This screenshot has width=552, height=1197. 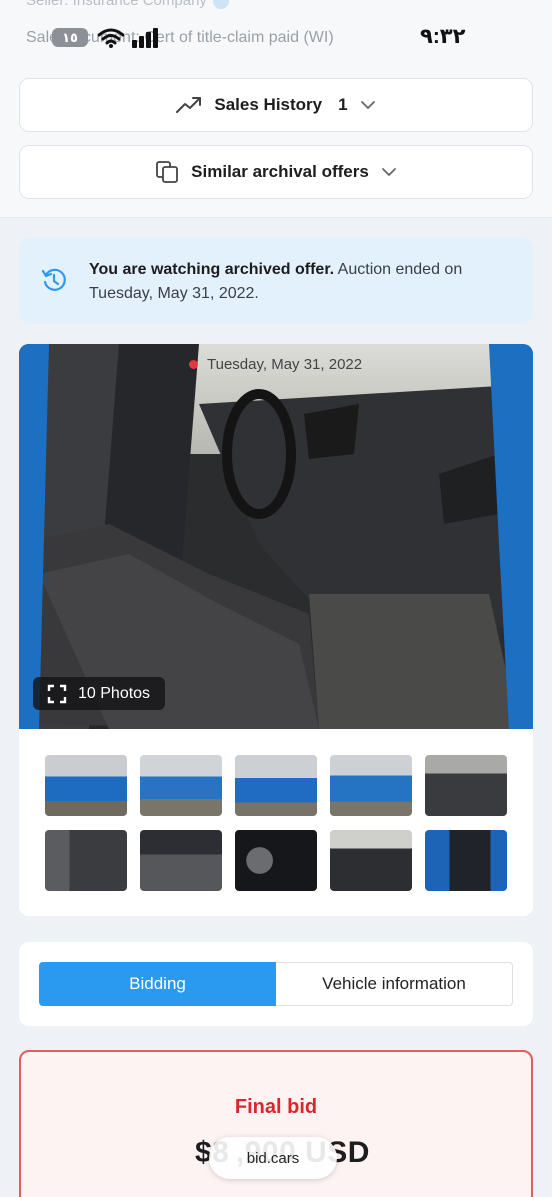 I want to click on battery-icon: ١٥, so click(x=70, y=37).